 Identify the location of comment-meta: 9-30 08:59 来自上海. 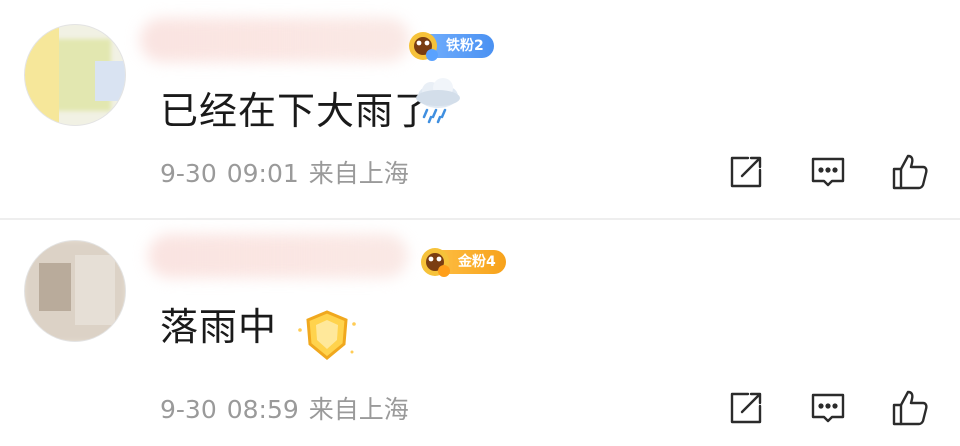
(289, 408).